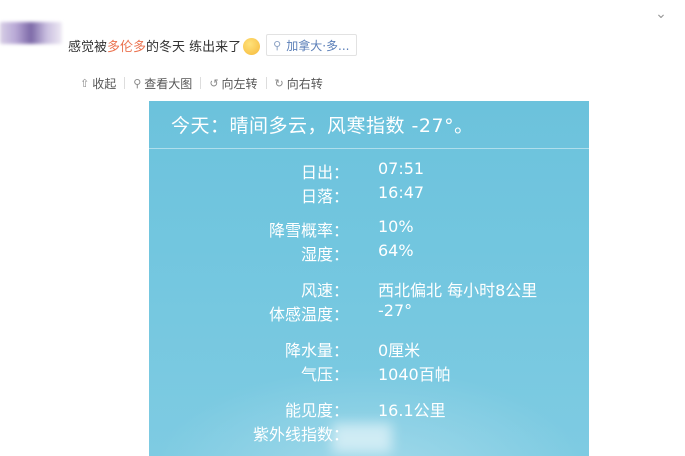 This screenshot has height=456, width=685. Describe the element at coordinates (396, 226) in the screenshot. I see `weather-value: 10%` at that location.